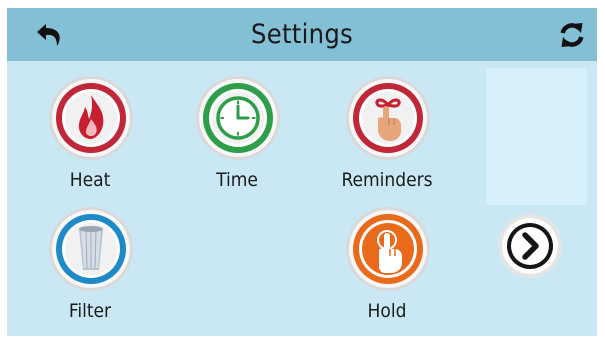 The height and width of the screenshot is (339, 605). I want to click on filter-label: Filter, so click(90, 311).